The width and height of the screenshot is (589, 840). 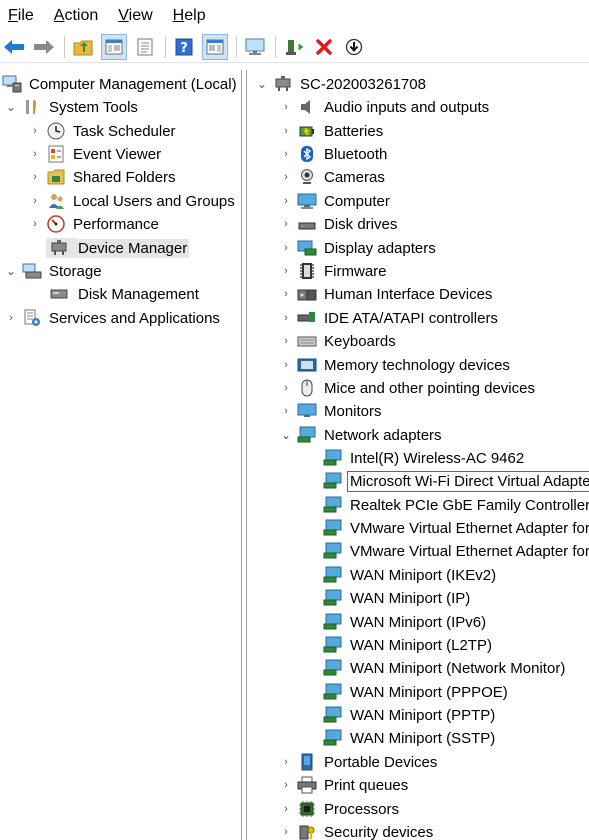 What do you see at coordinates (335, 201) in the screenshot?
I see `tree-item-category: › Computer` at bounding box center [335, 201].